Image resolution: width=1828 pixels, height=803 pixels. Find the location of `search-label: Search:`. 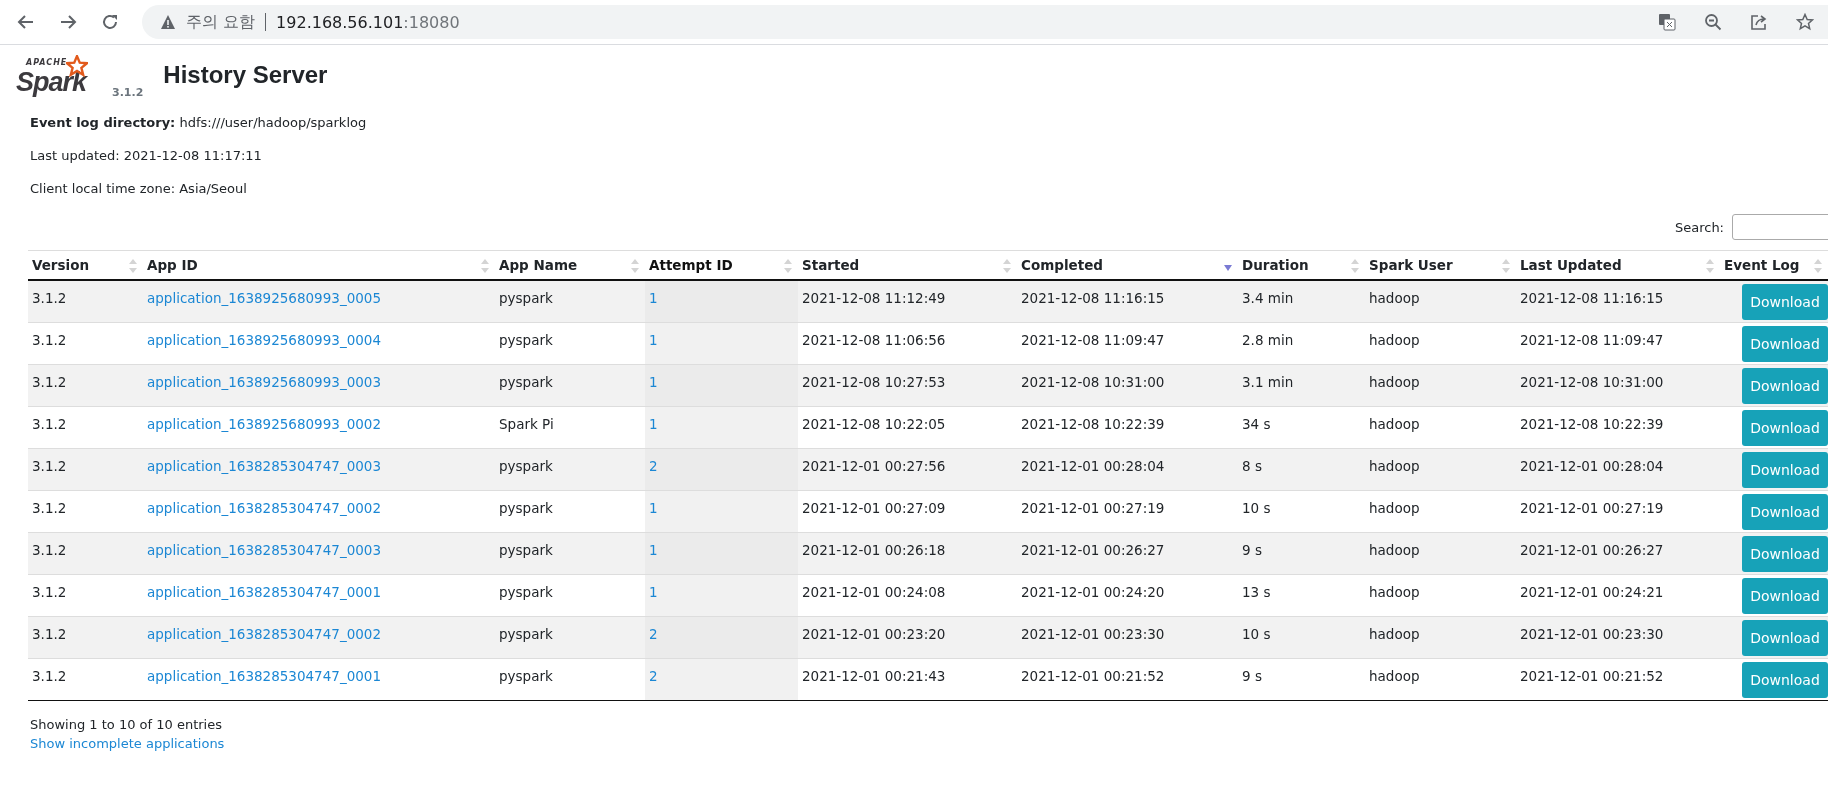

search-label: Search: is located at coordinates (1699, 227).